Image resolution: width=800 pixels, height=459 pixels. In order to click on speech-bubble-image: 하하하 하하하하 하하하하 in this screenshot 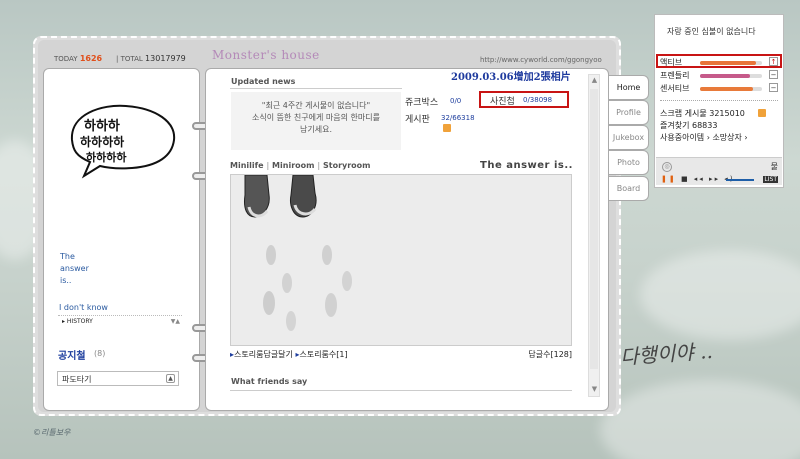, I will do `click(123, 141)`.